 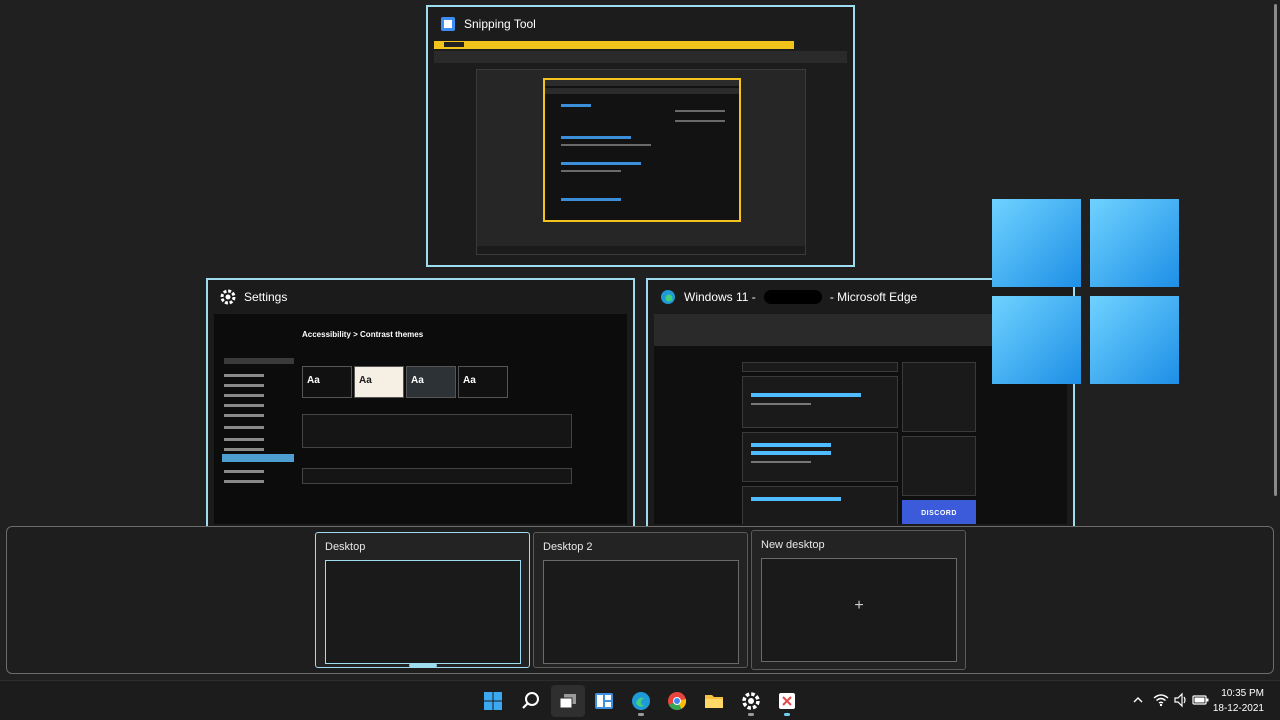 What do you see at coordinates (1238, 708) in the screenshot?
I see `clock-date: 18-12-2021` at bounding box center [1238, 708].